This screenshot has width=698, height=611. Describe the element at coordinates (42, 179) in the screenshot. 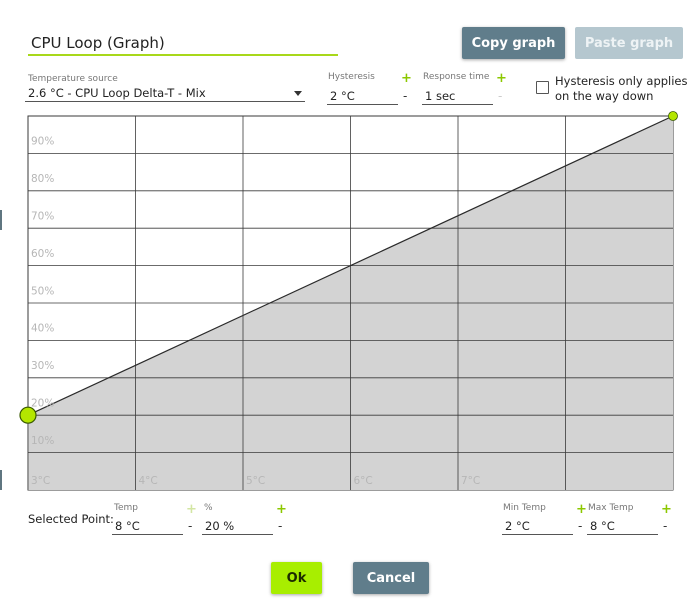

I see `y-tick-label: 80%` at that location.